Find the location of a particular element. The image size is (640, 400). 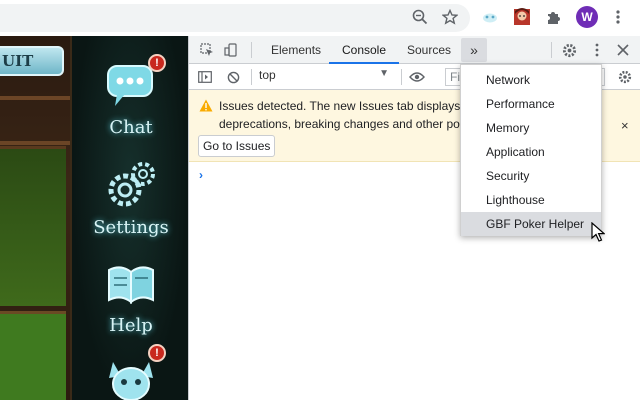

menu-item-lighthouse: Lighthouse is located at coordinates (531, 200).